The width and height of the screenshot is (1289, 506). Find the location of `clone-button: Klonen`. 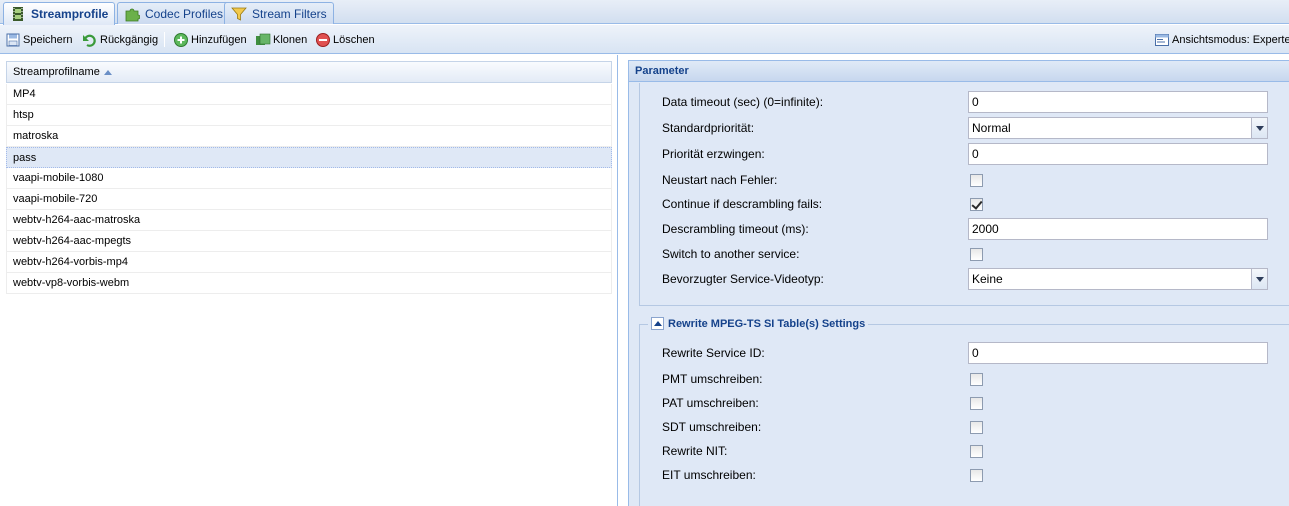

clone-button: Klonen is located at coordinates (281, 39).